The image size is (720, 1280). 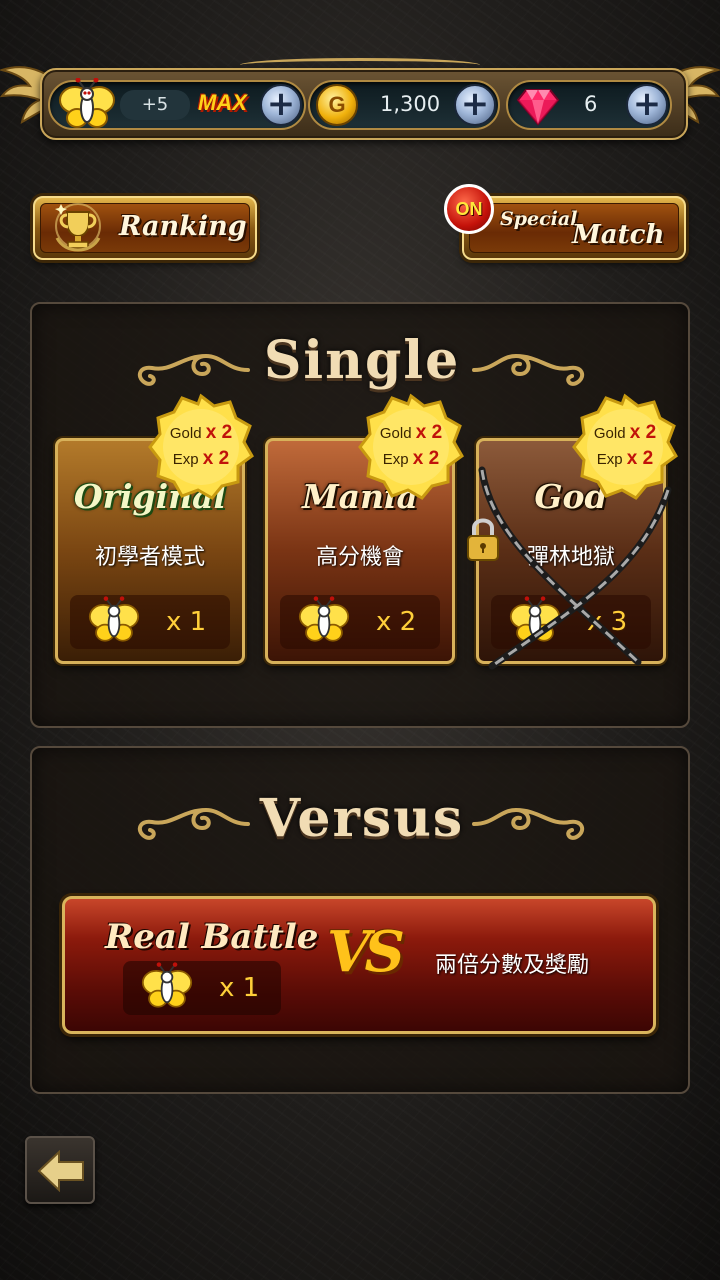 I want to click on mode-cost-value: x 1, so click(x=186, y=622).